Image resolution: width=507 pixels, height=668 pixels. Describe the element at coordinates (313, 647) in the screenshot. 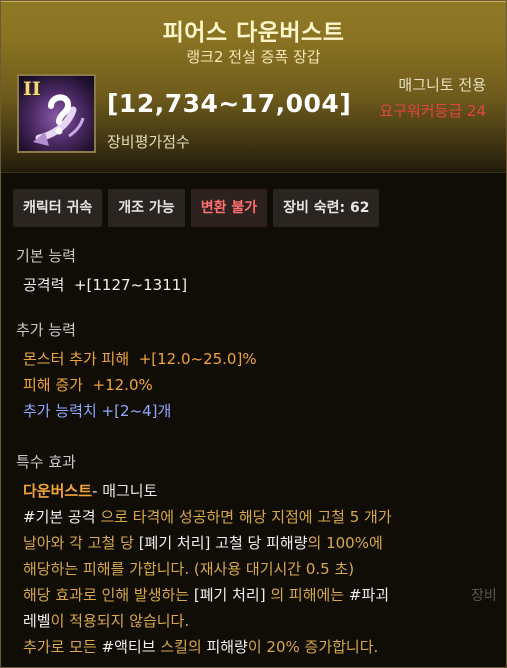

I see `effect-desc-segment: 이 20% 증가합니다.` at that location.